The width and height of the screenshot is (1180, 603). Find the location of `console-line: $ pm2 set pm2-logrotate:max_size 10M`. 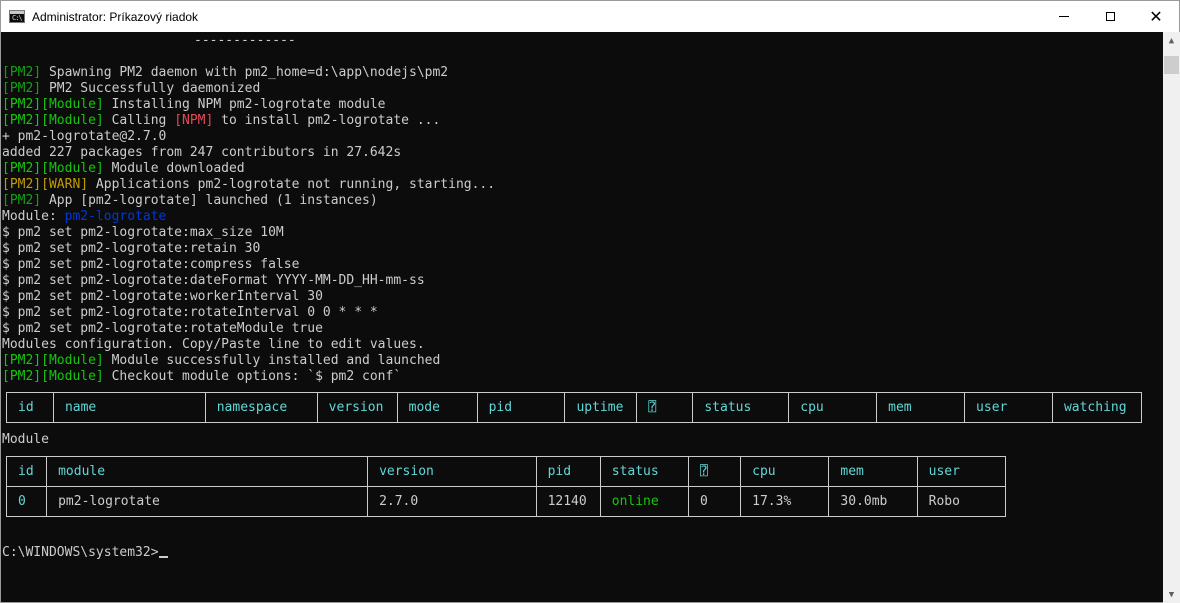

console-line: $ pm2 set pm2-logrotate:max_size 10M is located at coordinates (143, 232).